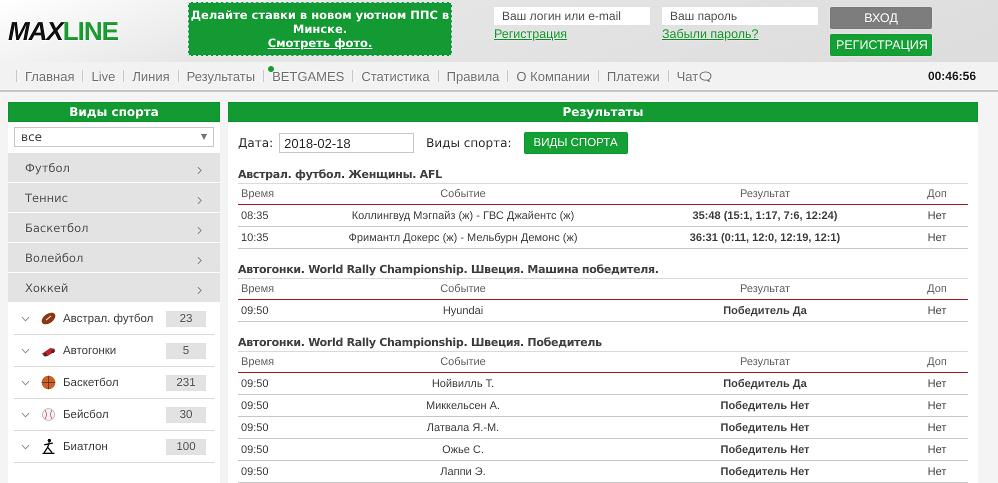 The image size is (998, 483). I want to click on table-cell: 36:31 (0:11, 12:0, 12:19, 12:1), so click(765, 237).